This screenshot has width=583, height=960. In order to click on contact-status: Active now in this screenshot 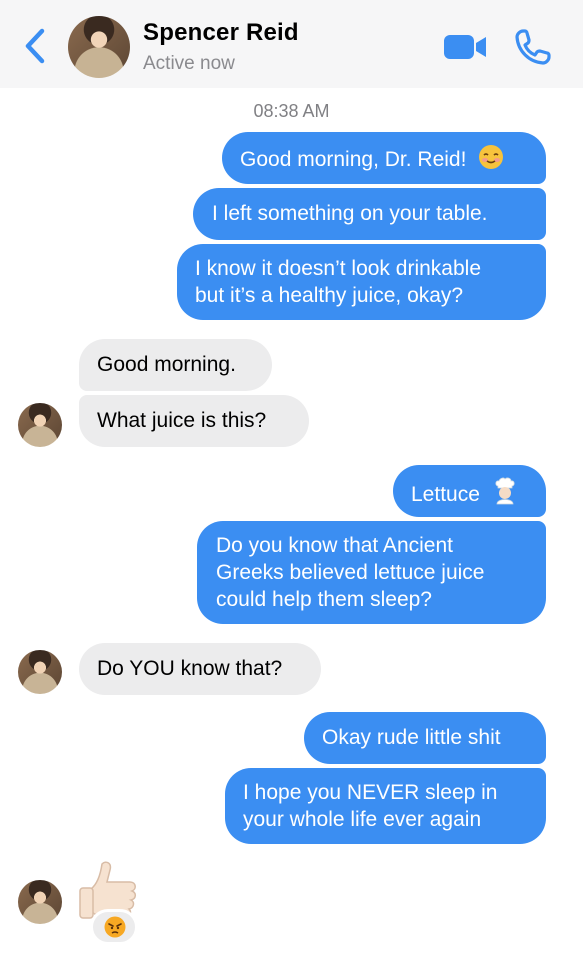, I will do `click(189, 63)`.